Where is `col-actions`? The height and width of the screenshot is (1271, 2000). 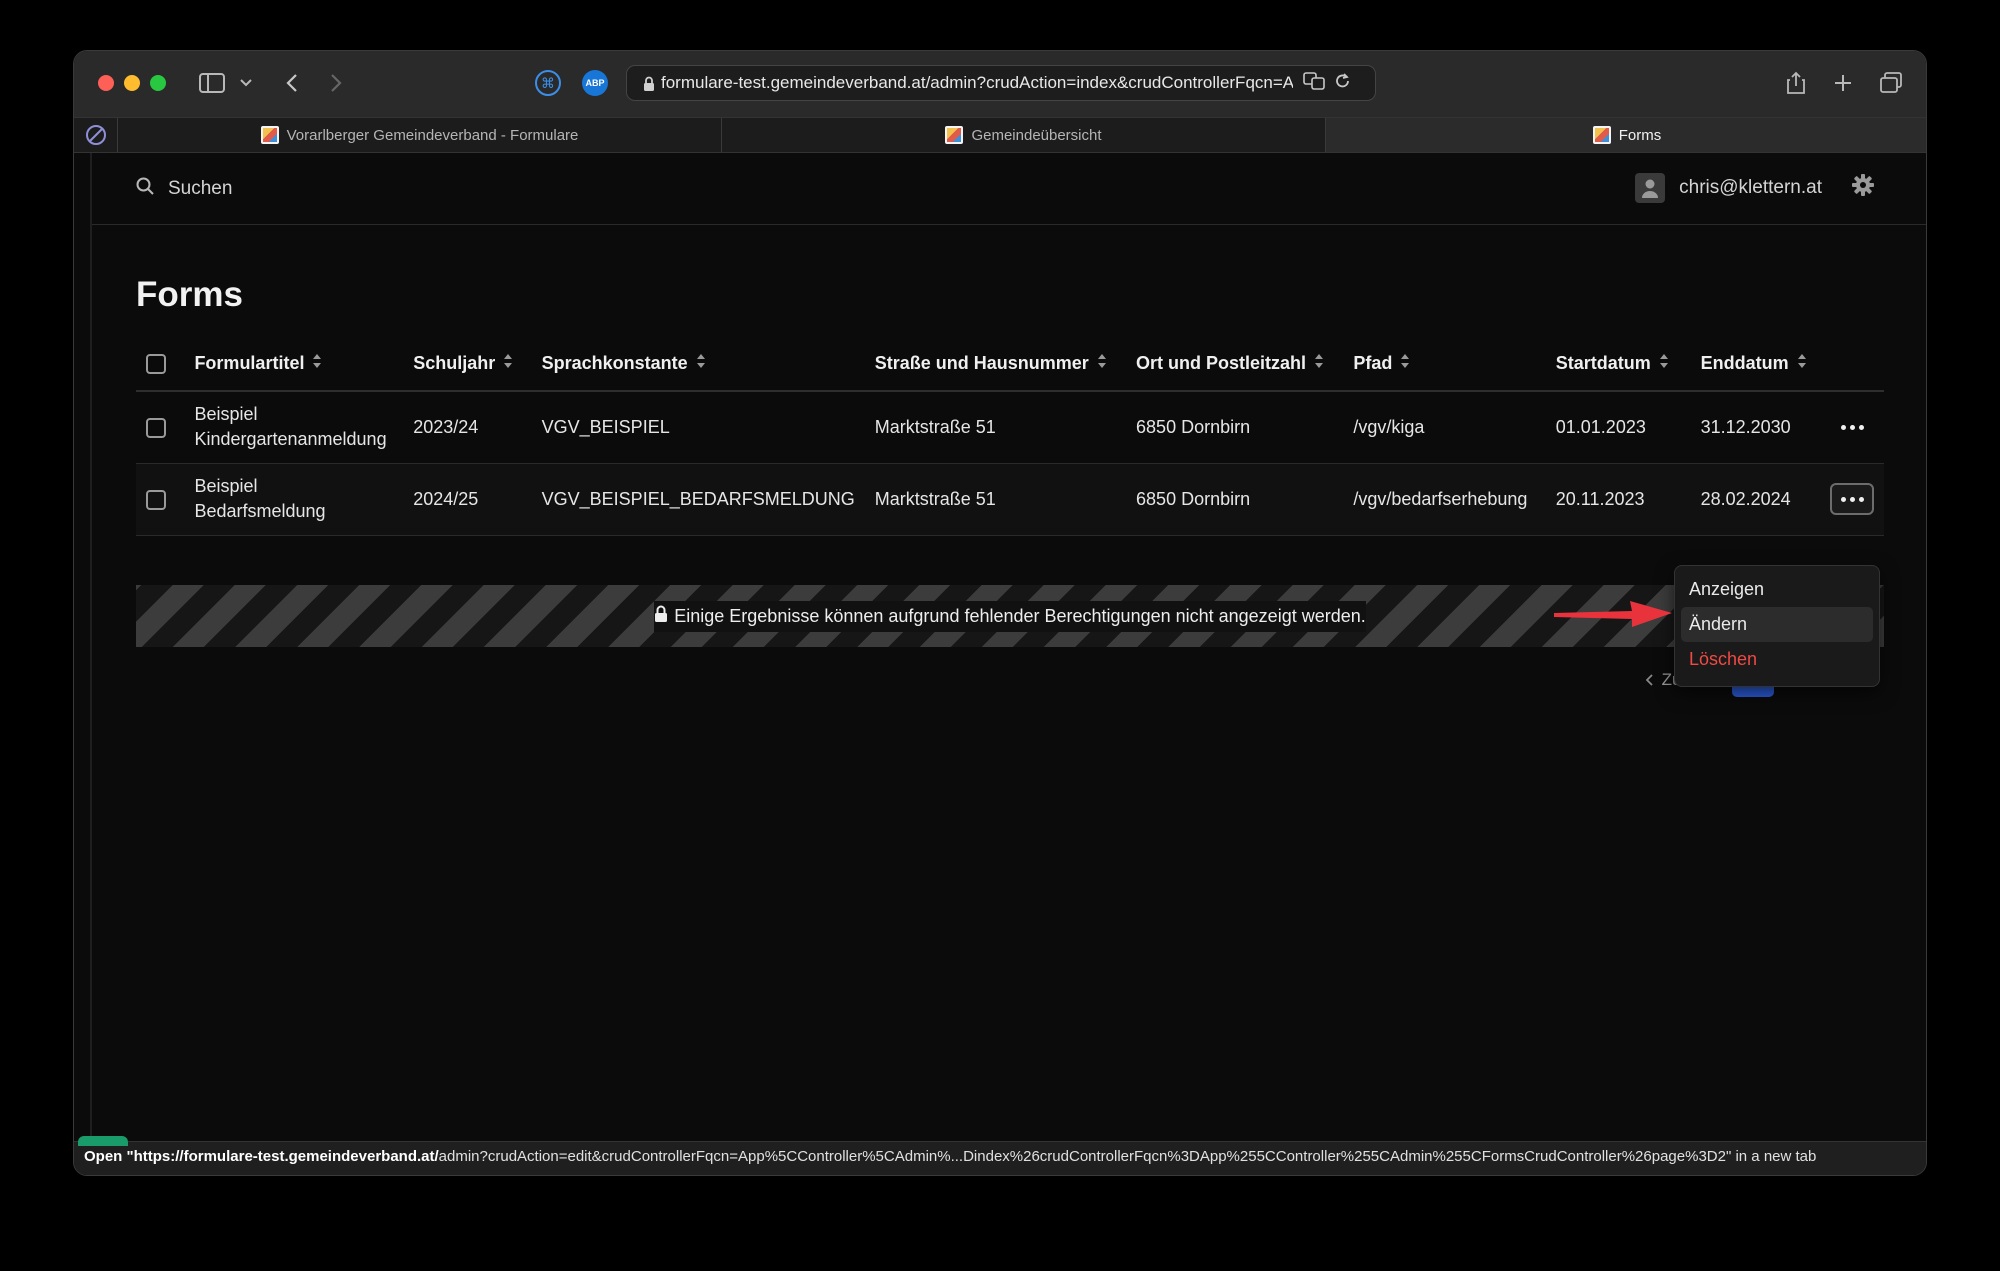
col-actions is located at coordinates (1852, 364).